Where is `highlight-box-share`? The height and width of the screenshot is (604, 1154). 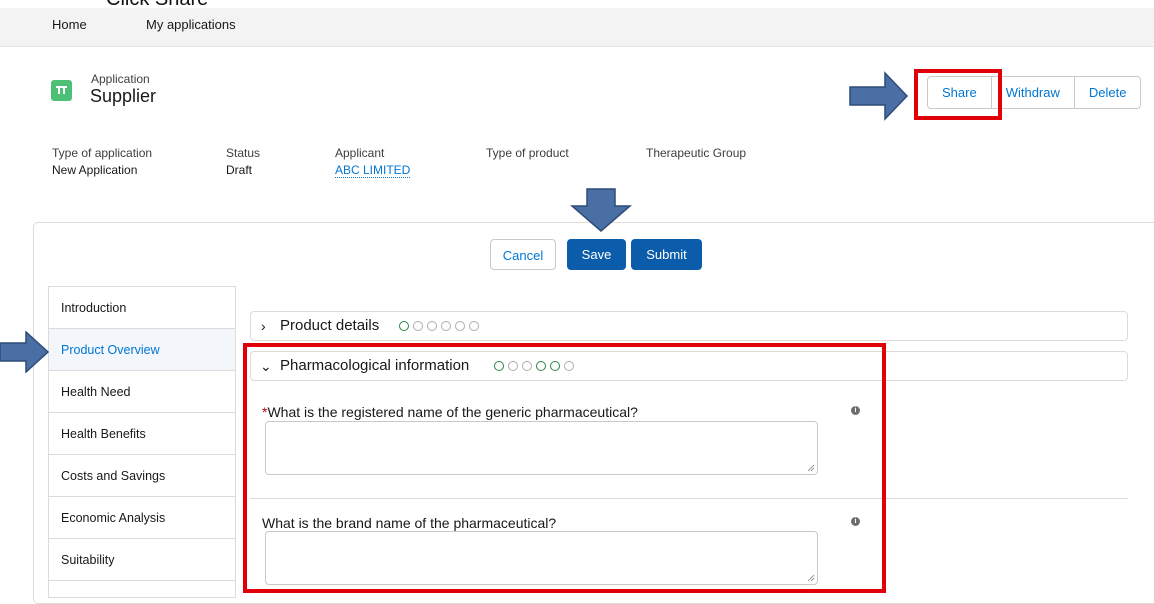 highlight-box-share is located at coordinates (958, 94).